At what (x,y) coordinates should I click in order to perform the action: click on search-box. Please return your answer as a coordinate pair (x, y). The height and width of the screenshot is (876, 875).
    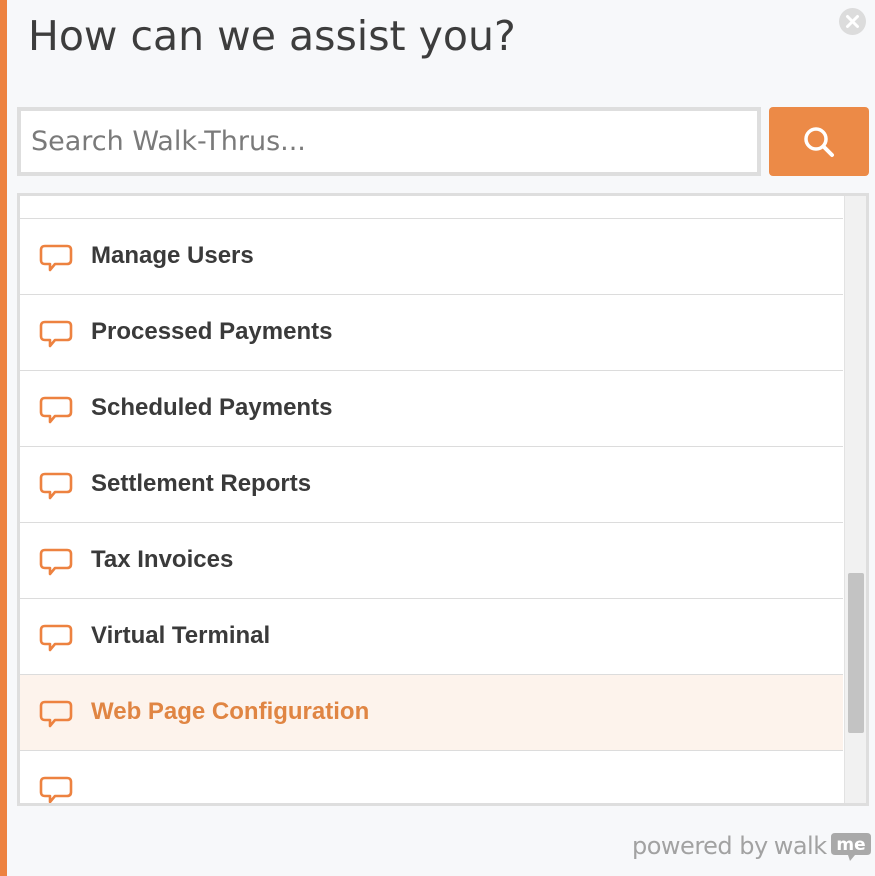
    Looking at the image, I should click on (389, 141).